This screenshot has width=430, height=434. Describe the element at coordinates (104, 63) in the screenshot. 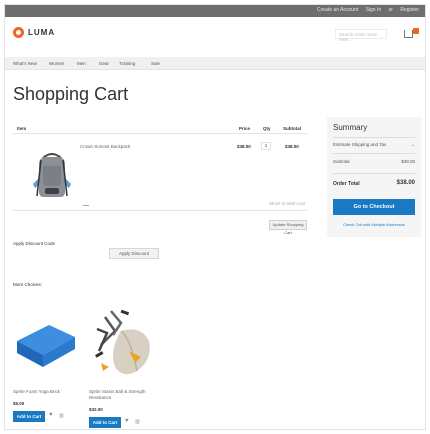

I see `nav-item-gear: Gear` at that location.